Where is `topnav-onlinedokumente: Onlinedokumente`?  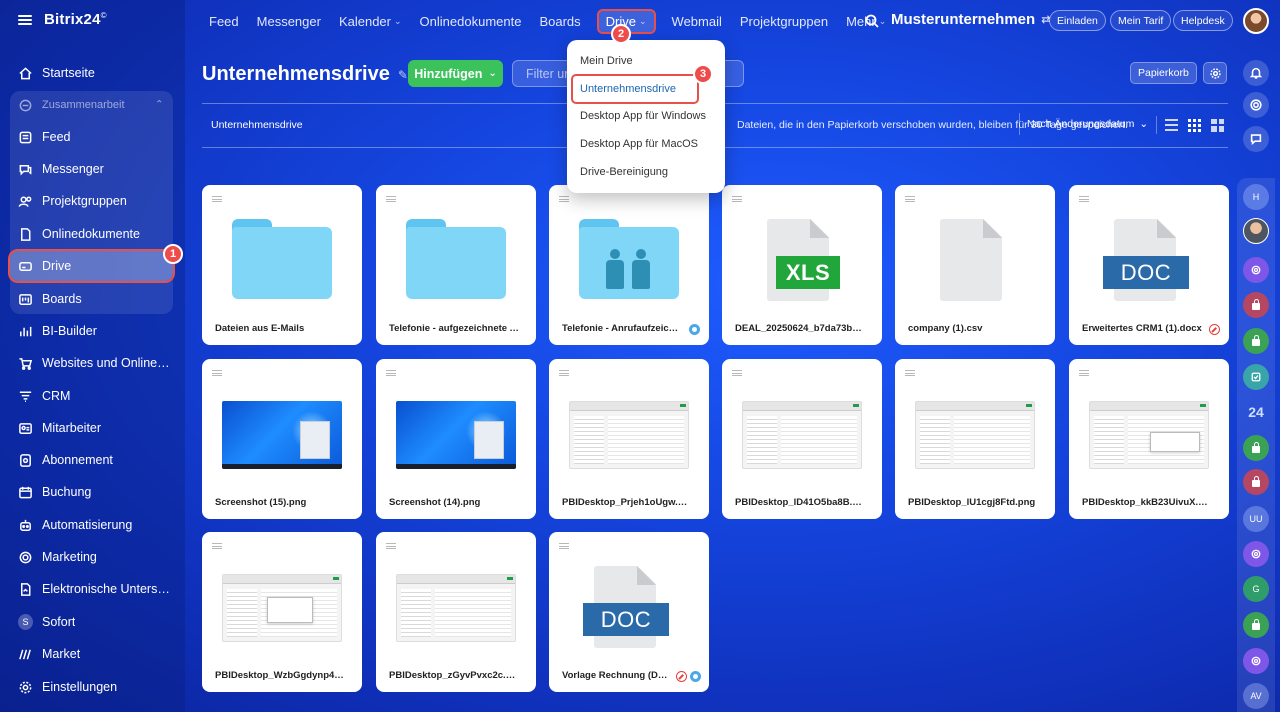 topnav-onlinedokumente: Onlinedokumente is located at coordinates (471, 21).